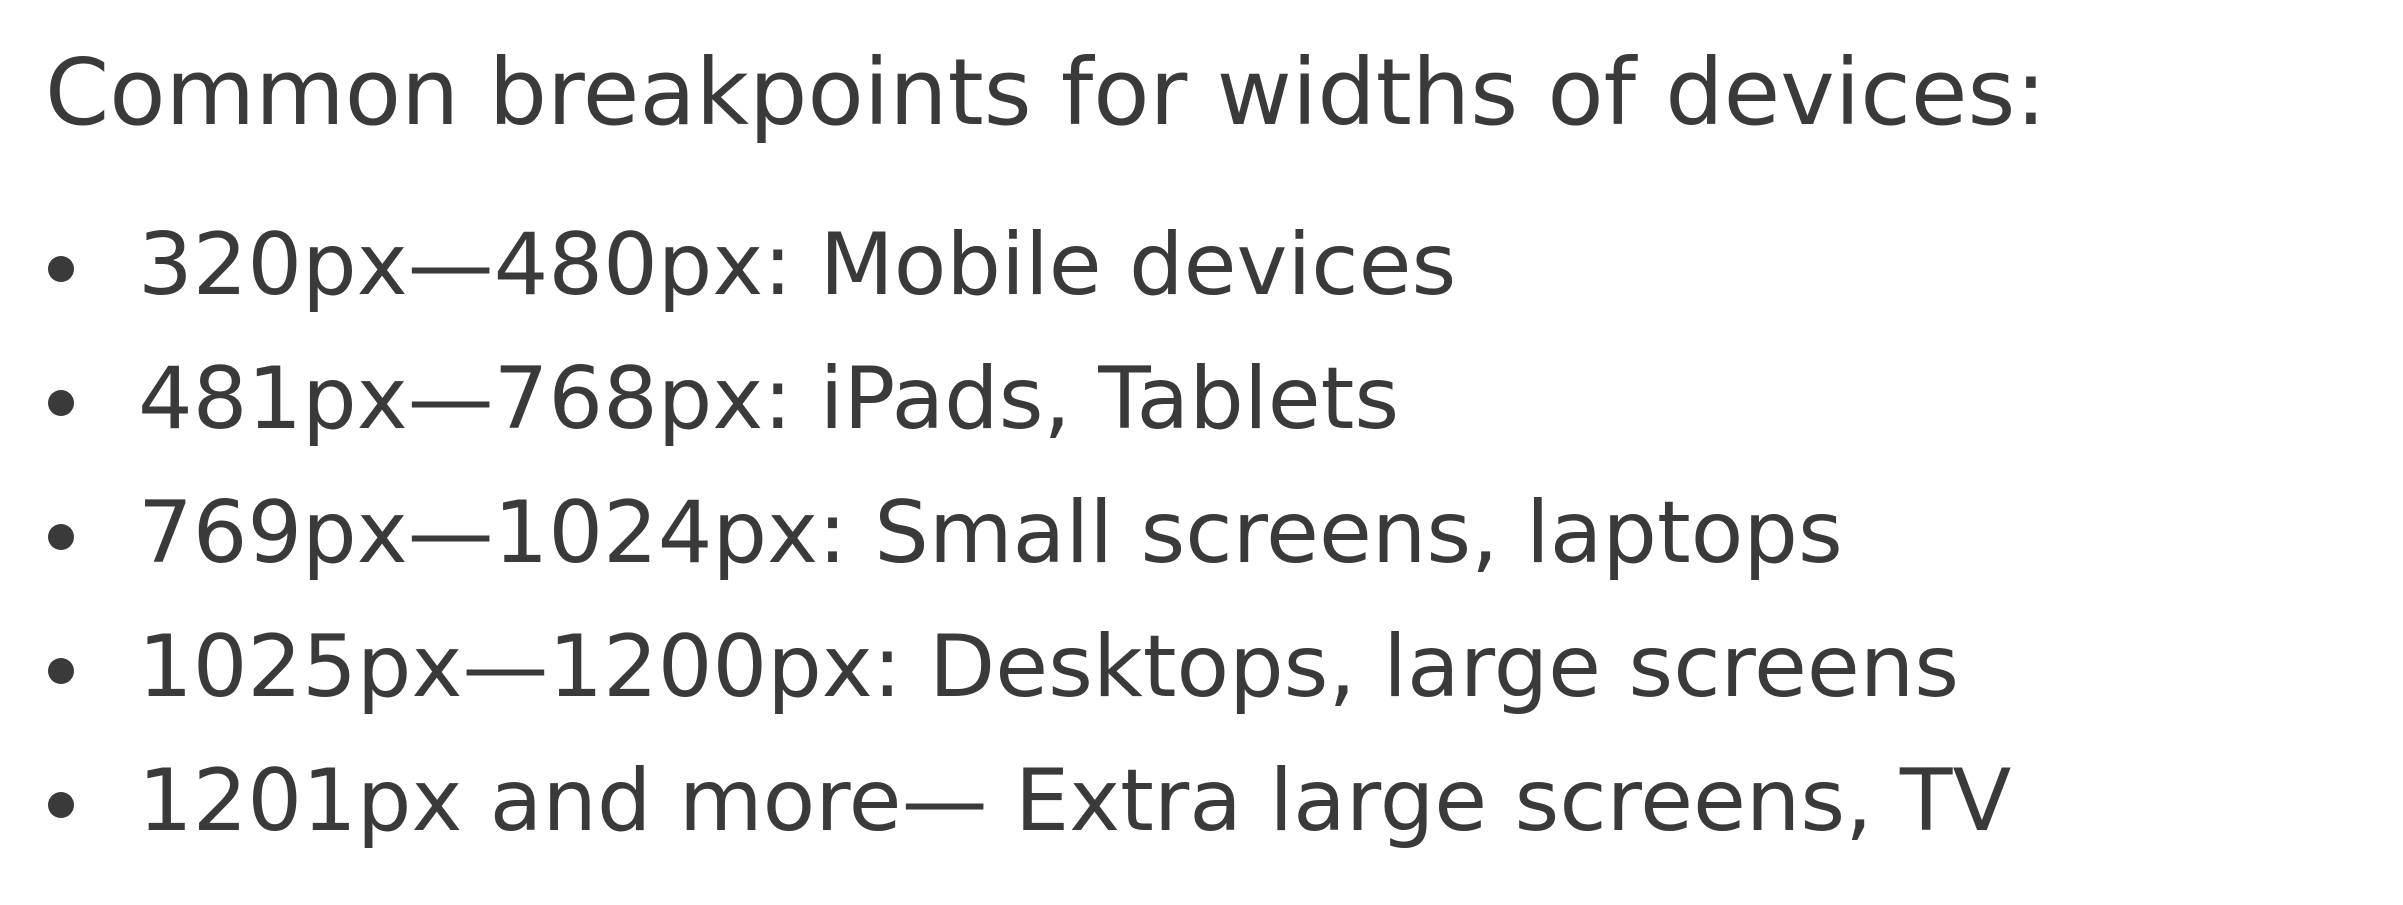 This screenshot has width=2403, height=905. What do you see at coordinates (1049, 667) in the screenshot?
I see `list-item-text: 1025px—1200px: Desktops, large screens` at bounding box center [1049, 667].